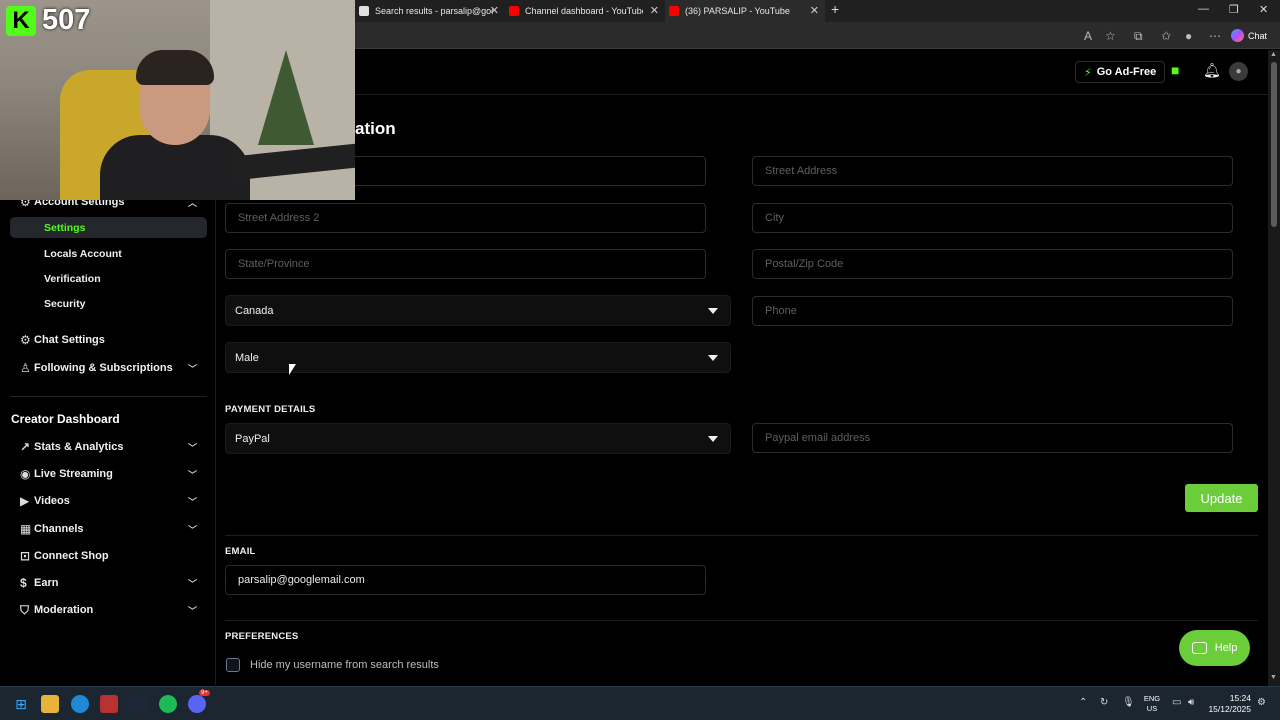 This screenshot has width=1280, height=720. I want to click on gender-select: Male, so click(478, 357).